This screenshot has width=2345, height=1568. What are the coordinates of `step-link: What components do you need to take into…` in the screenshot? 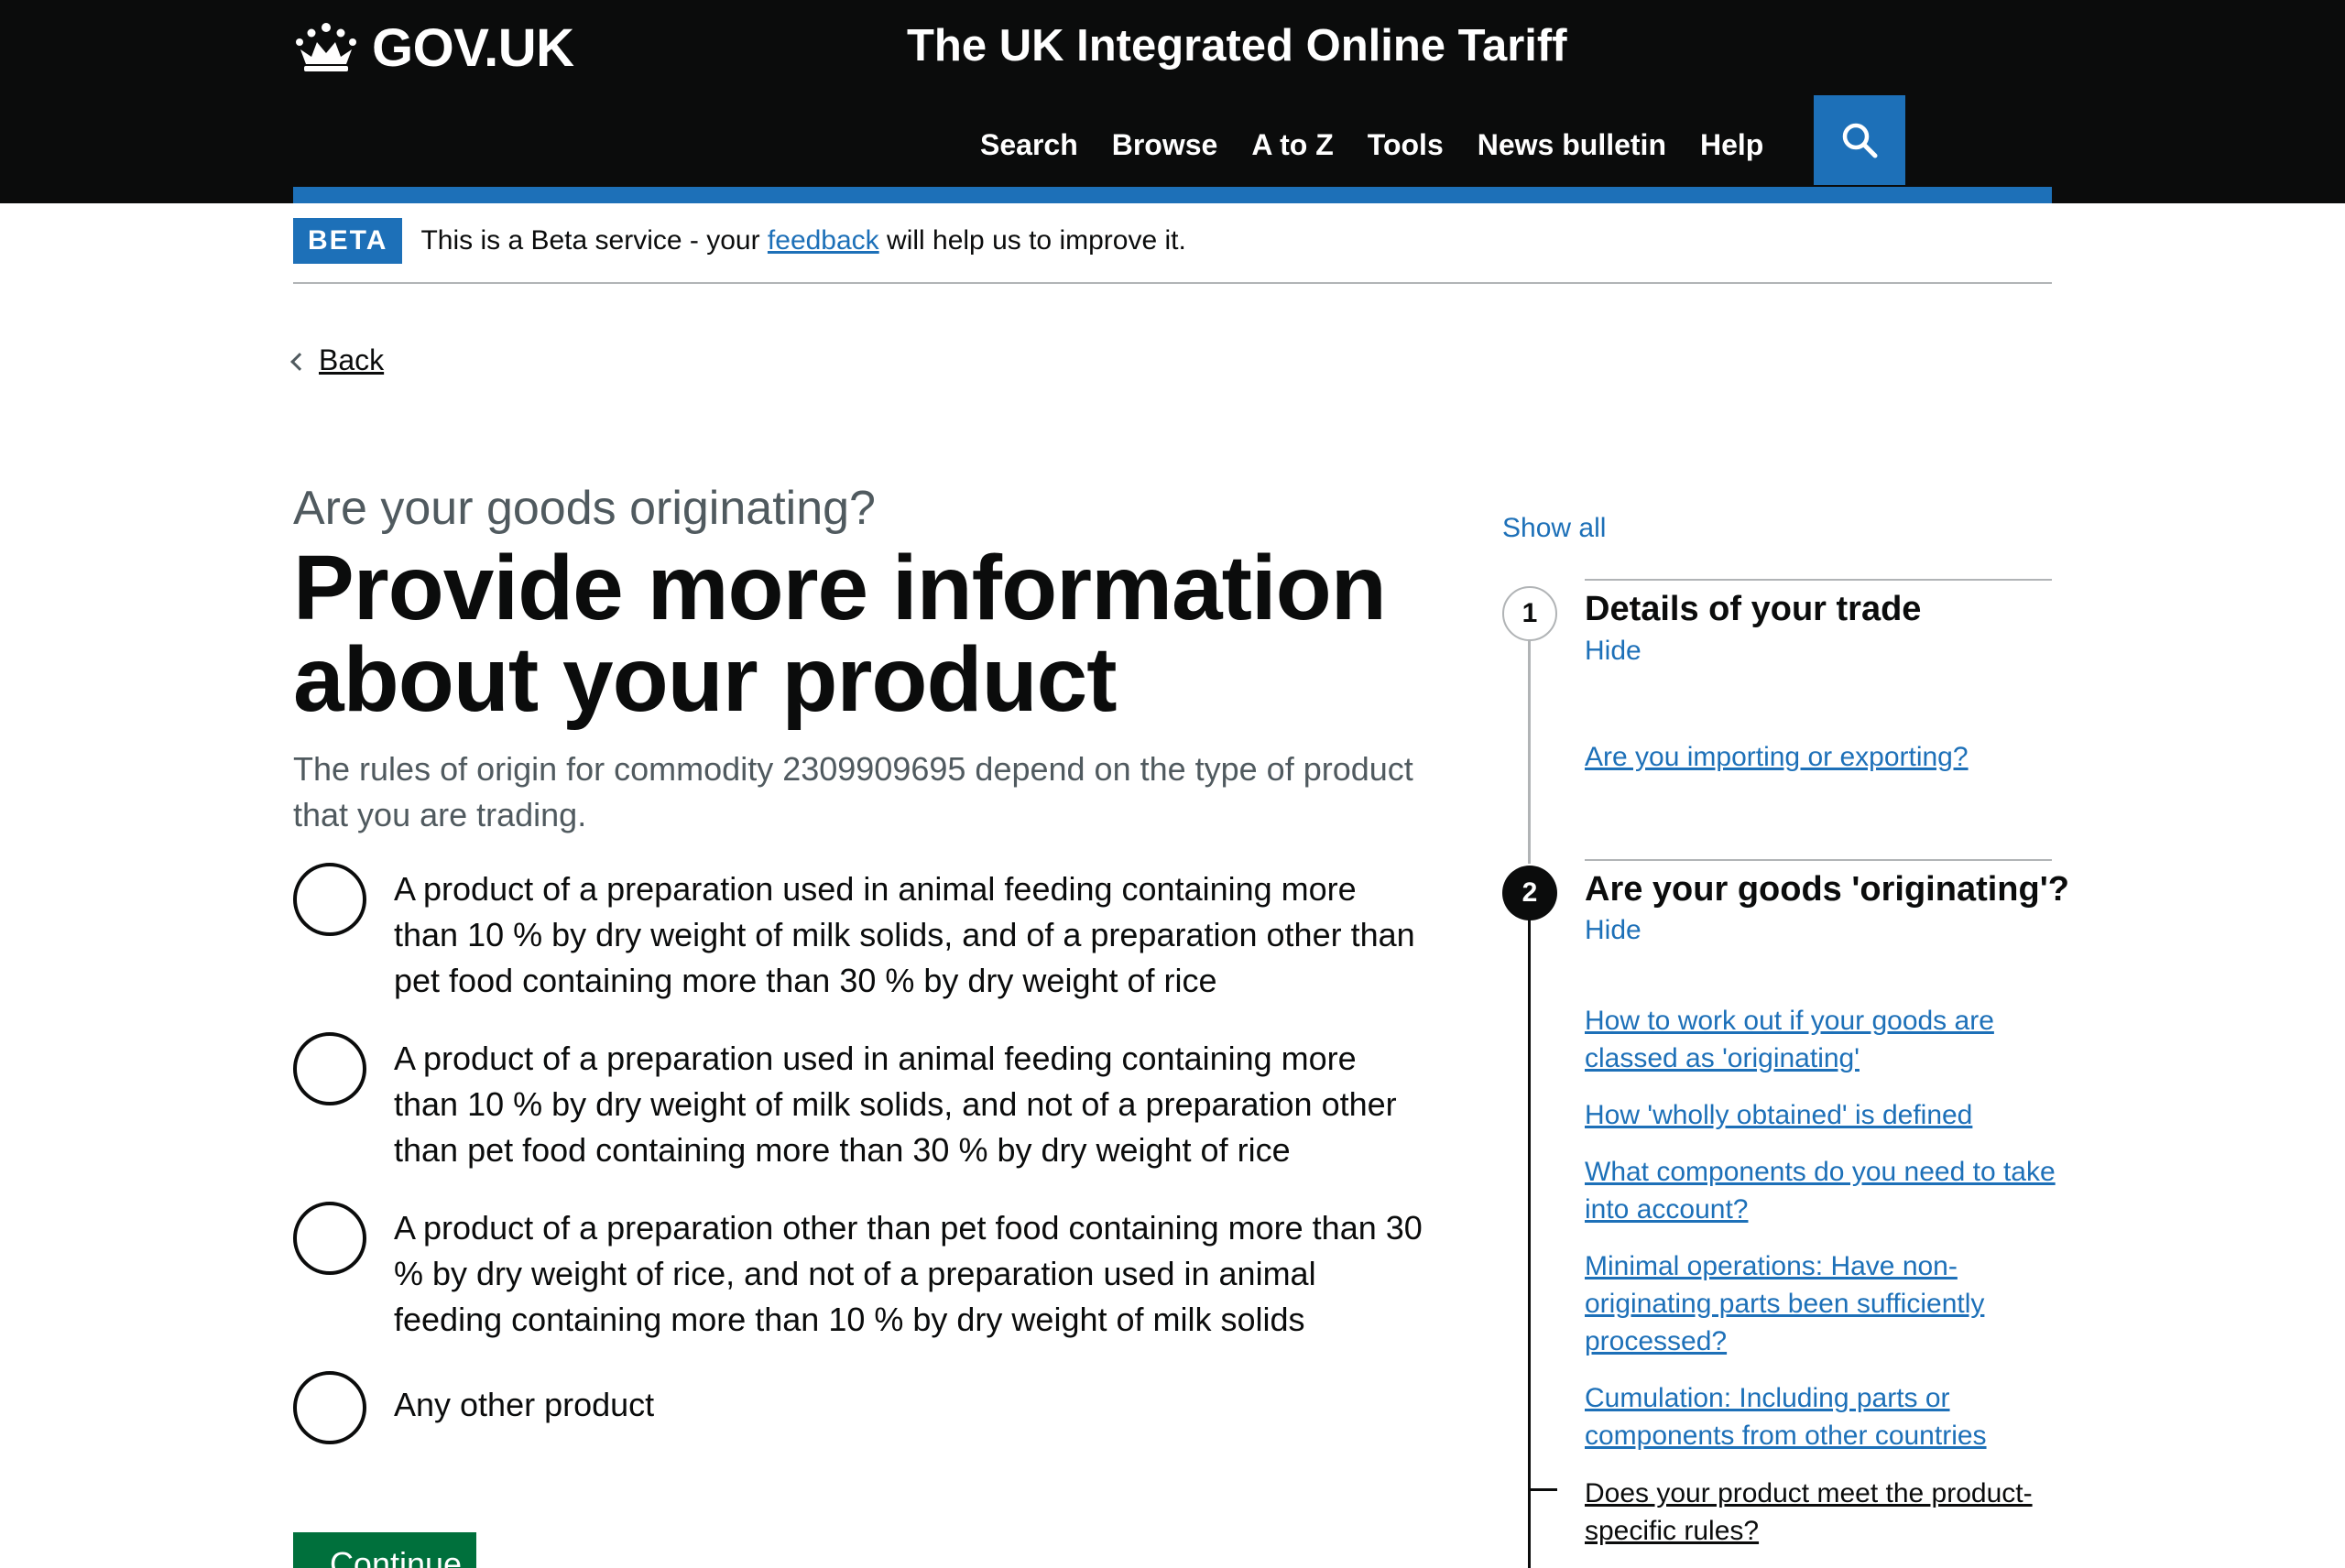 It's located at (1823, 1190).